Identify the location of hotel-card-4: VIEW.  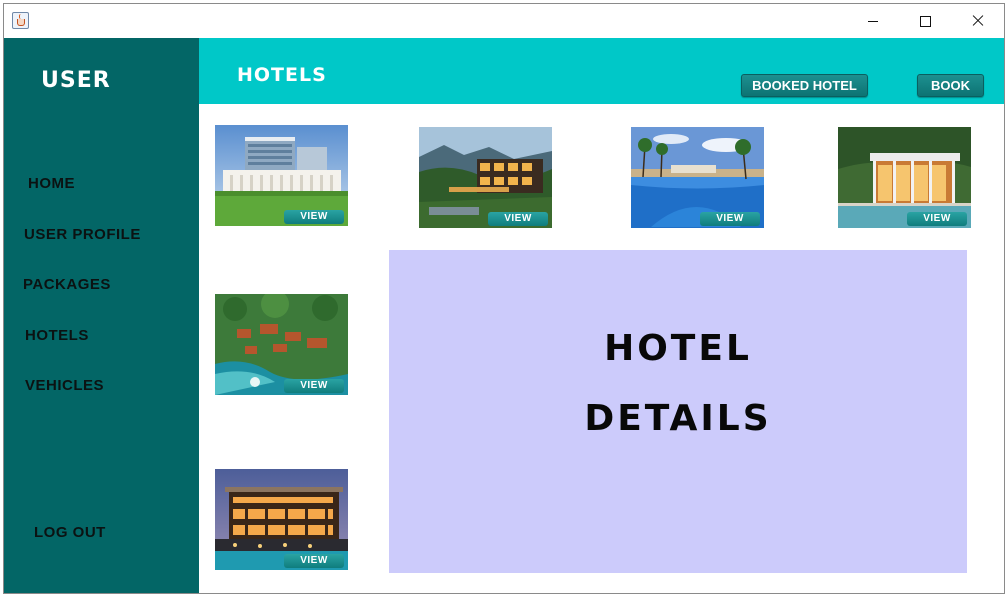
(904, 177).